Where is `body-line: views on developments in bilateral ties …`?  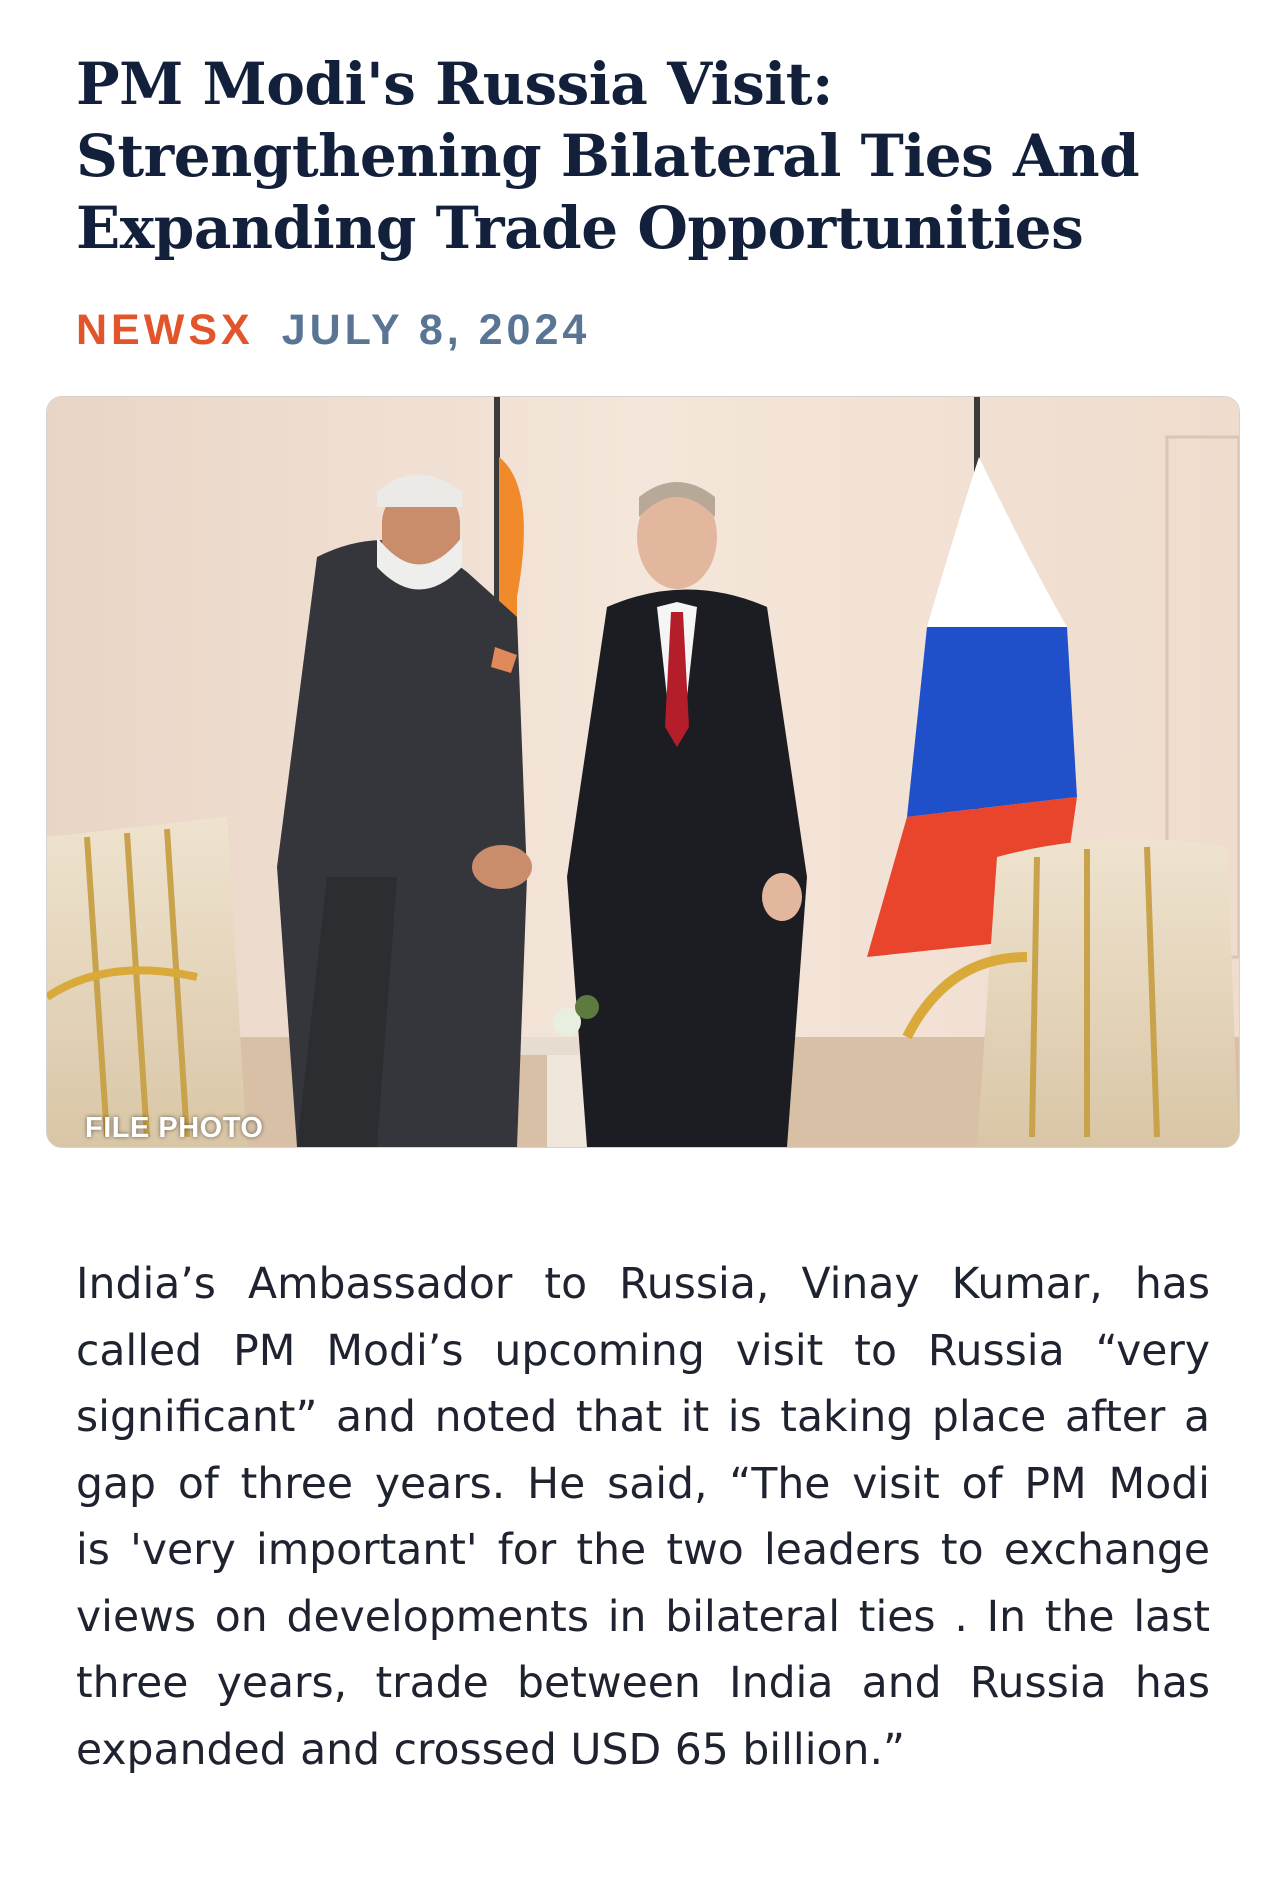
body-line: views on developments in bilateral ties … is located at coordinates (643, 1617).